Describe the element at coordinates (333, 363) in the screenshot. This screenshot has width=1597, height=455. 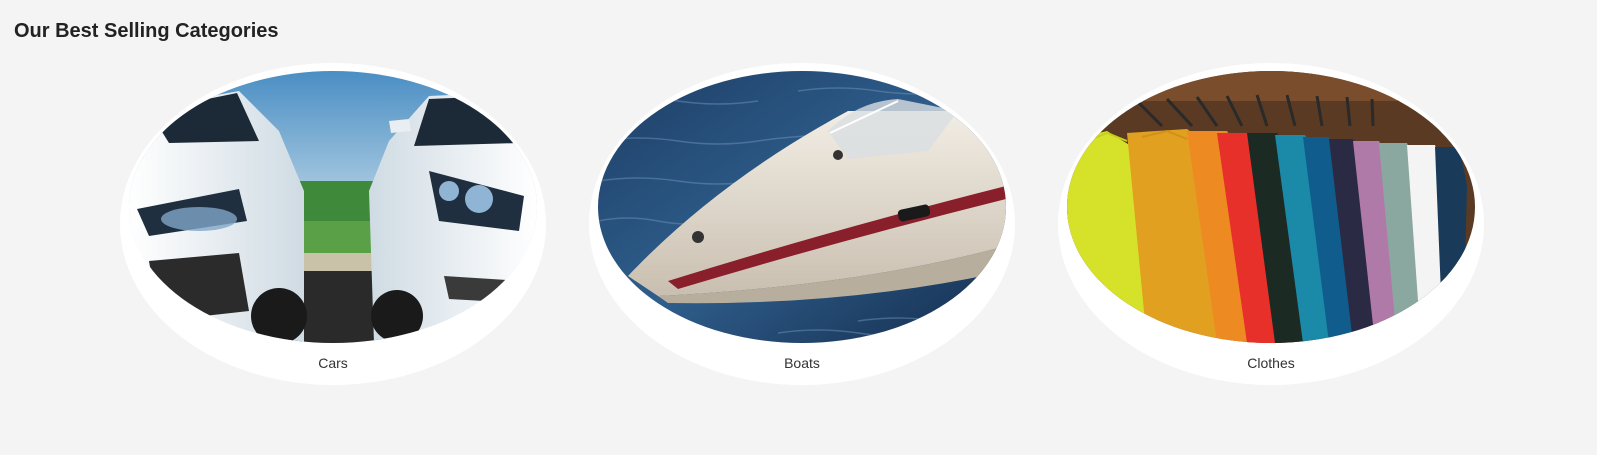
I see `category-label-cars: Cars` at that location.